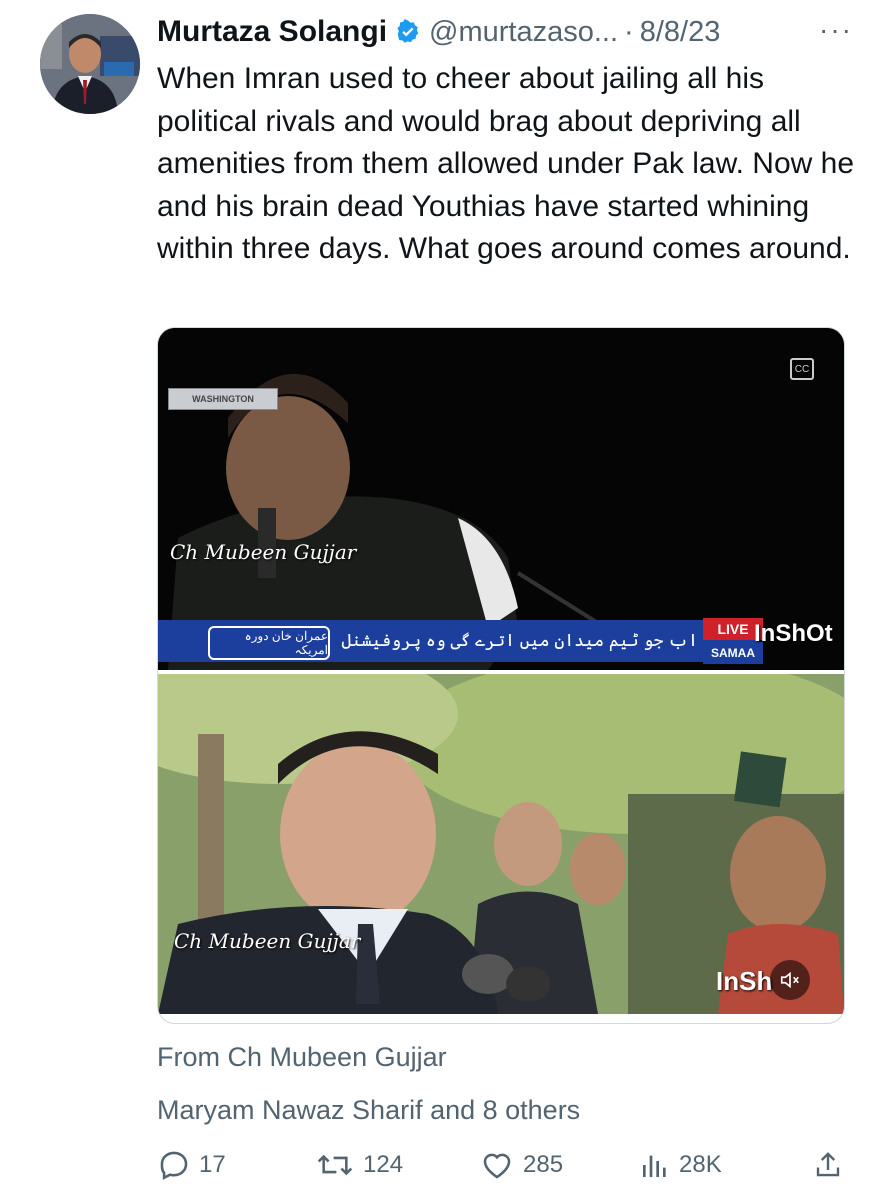 The image size is (887, 1200). I want to click on bottom-watermark: Ch Mubeen Gujjar, so click(267, 941).